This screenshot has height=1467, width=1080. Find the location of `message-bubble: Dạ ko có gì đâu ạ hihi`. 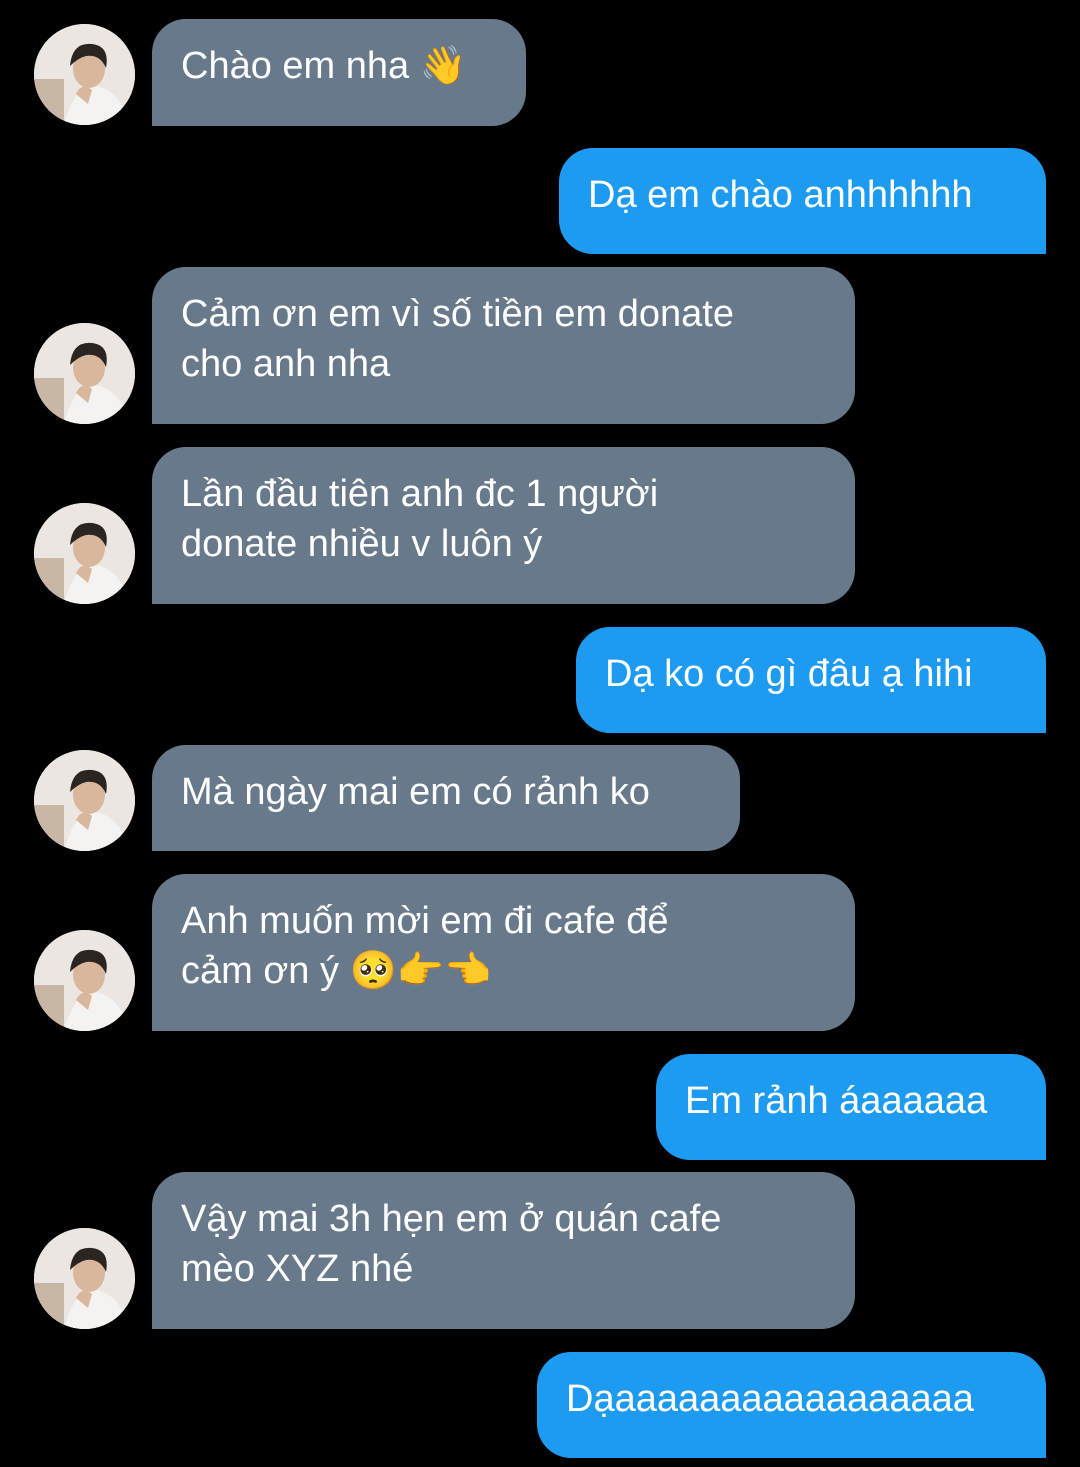

message-bubble: Dạ ko có gì đâu ạ hihi is located at coordinates (811, 680).